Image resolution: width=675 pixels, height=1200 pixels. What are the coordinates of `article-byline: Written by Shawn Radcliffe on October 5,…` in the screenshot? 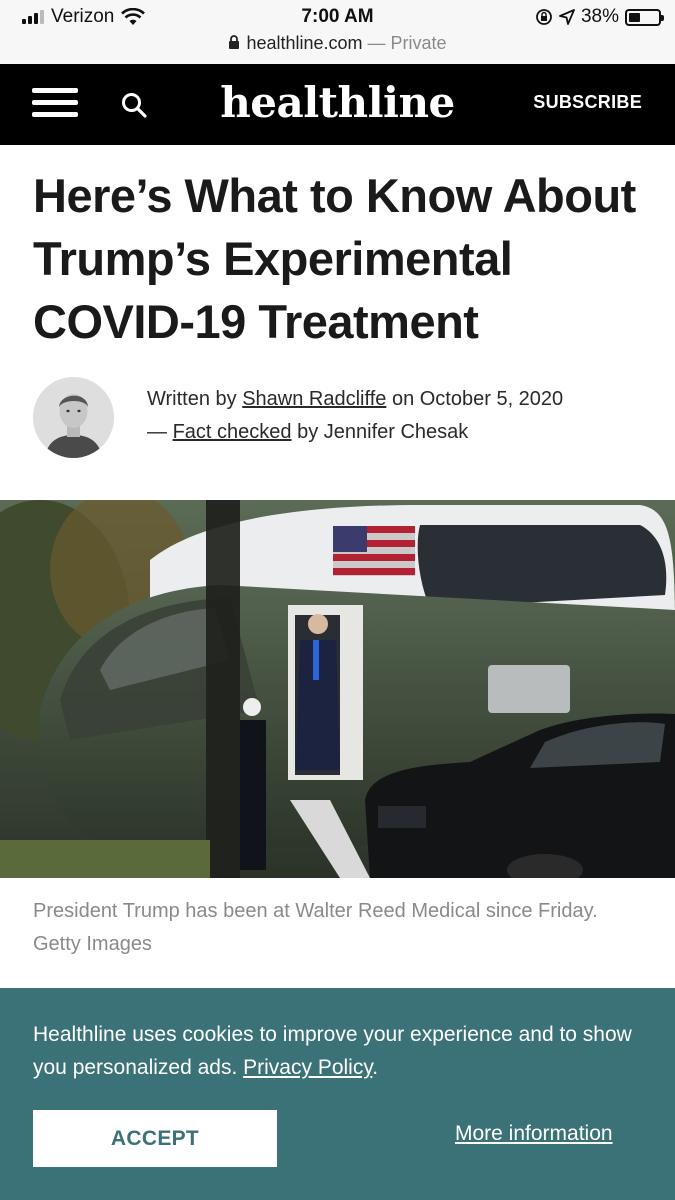 It's located at (397, 416).